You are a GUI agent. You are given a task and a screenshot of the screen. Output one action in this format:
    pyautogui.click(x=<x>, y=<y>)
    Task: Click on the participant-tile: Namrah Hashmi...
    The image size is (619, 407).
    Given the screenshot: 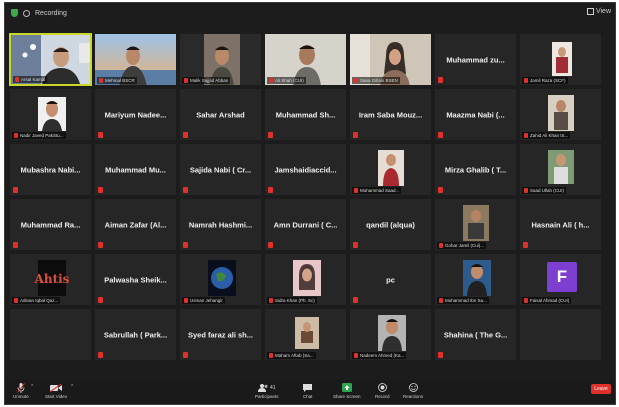 What is the action you would take?
    pyautogui.click(x=220, y=224)
    